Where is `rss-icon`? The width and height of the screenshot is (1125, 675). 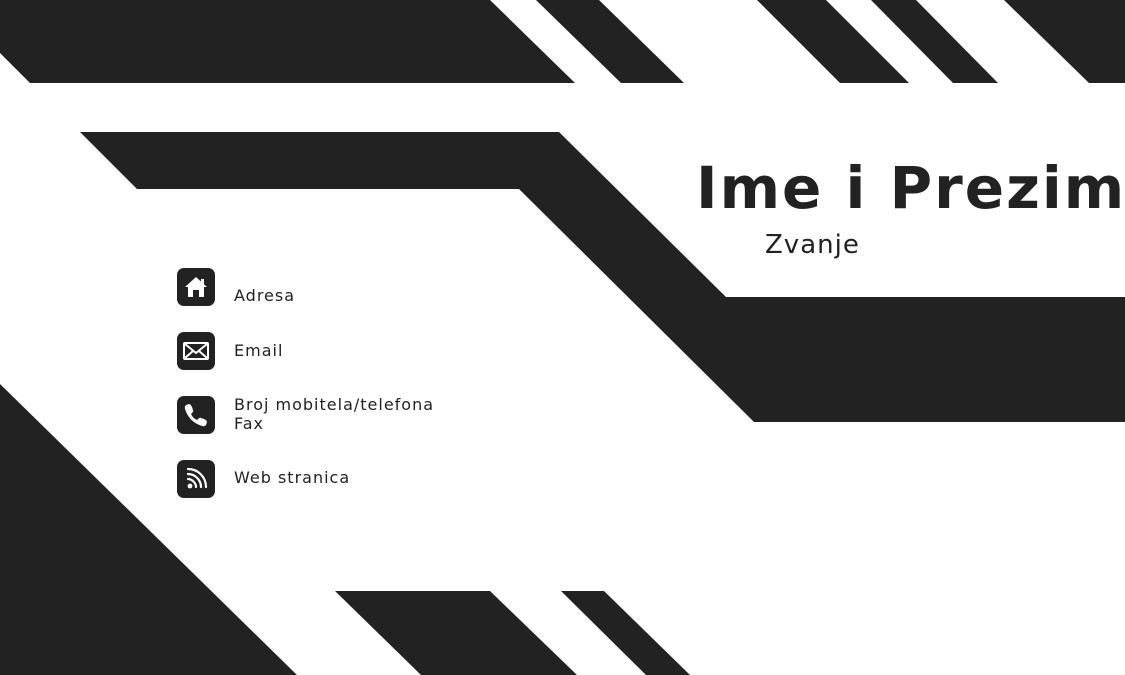 rss-icon is located at coordinates (196, 479).